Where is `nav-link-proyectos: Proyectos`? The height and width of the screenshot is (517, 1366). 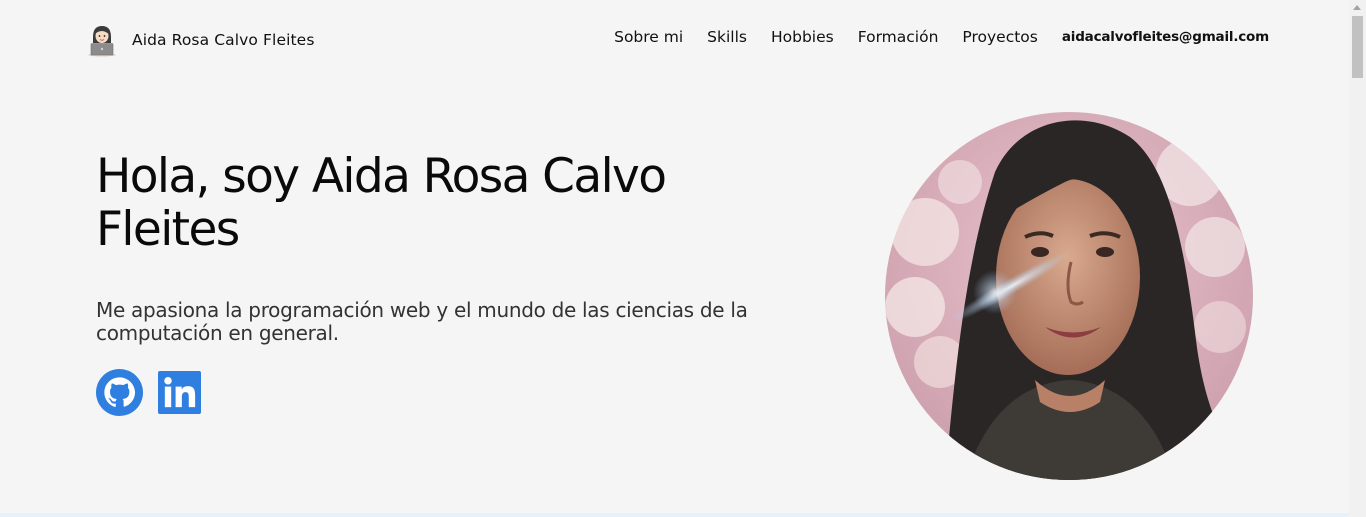 nav-link-proyectos: Proyectos is located at coordinates (999, 37).